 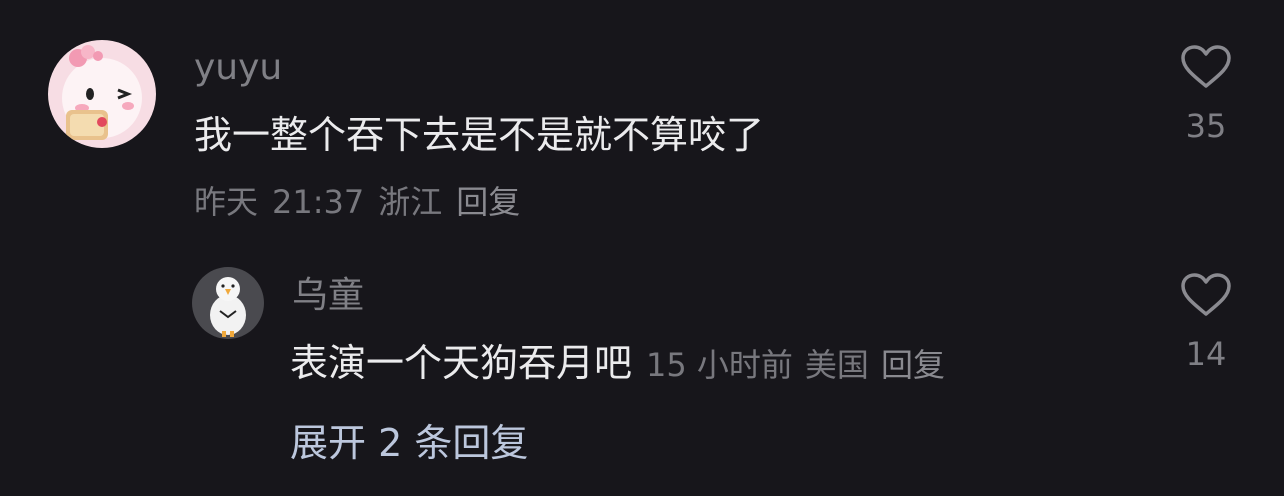 I want to click on reply-text: 表演一个天狗吞月吧, so click(x=461, y=363).